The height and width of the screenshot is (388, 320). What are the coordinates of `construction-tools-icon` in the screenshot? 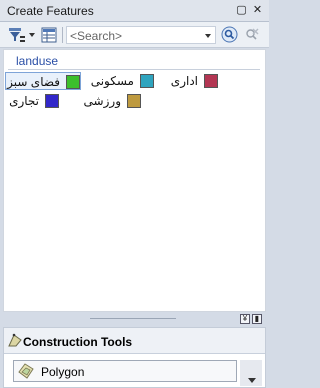 It's located at (15, 340).